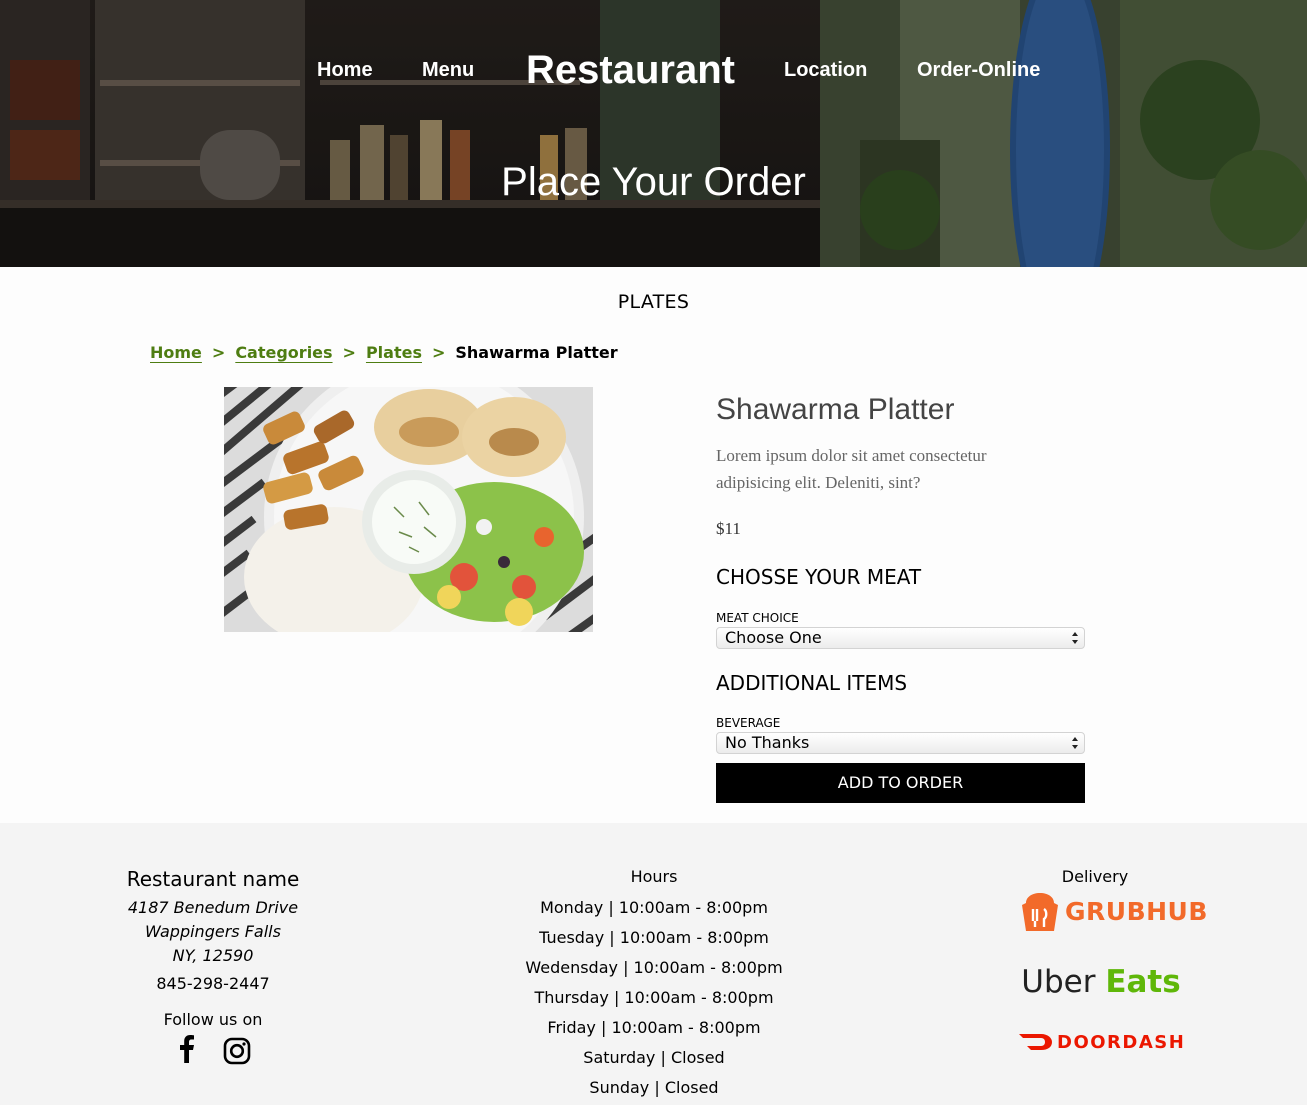 This screenshot has height=1105, width=1307. I want to click on hours-row: Monday | 10:00am - 8:00pm, so click(654, 907).